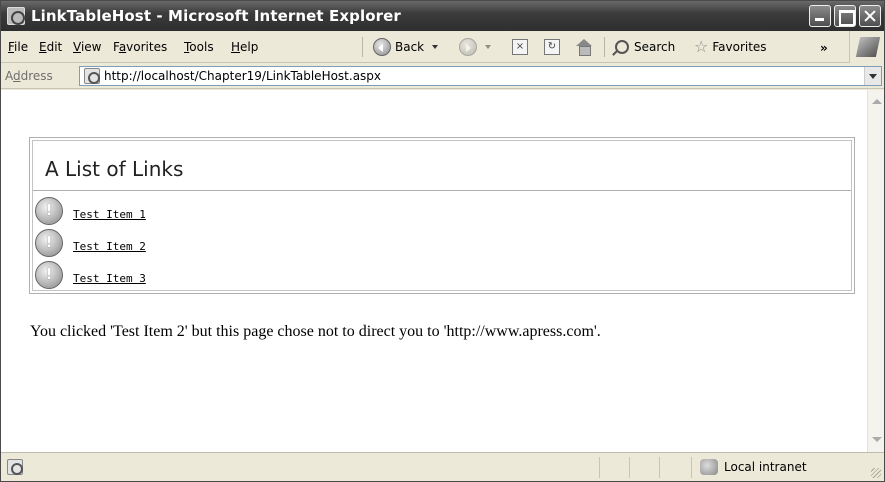 The height and width of the screenshot is (482, 885). Describe the element at coordinates (15, 467) in the screenshot. I see `page-done-icon` at that location.